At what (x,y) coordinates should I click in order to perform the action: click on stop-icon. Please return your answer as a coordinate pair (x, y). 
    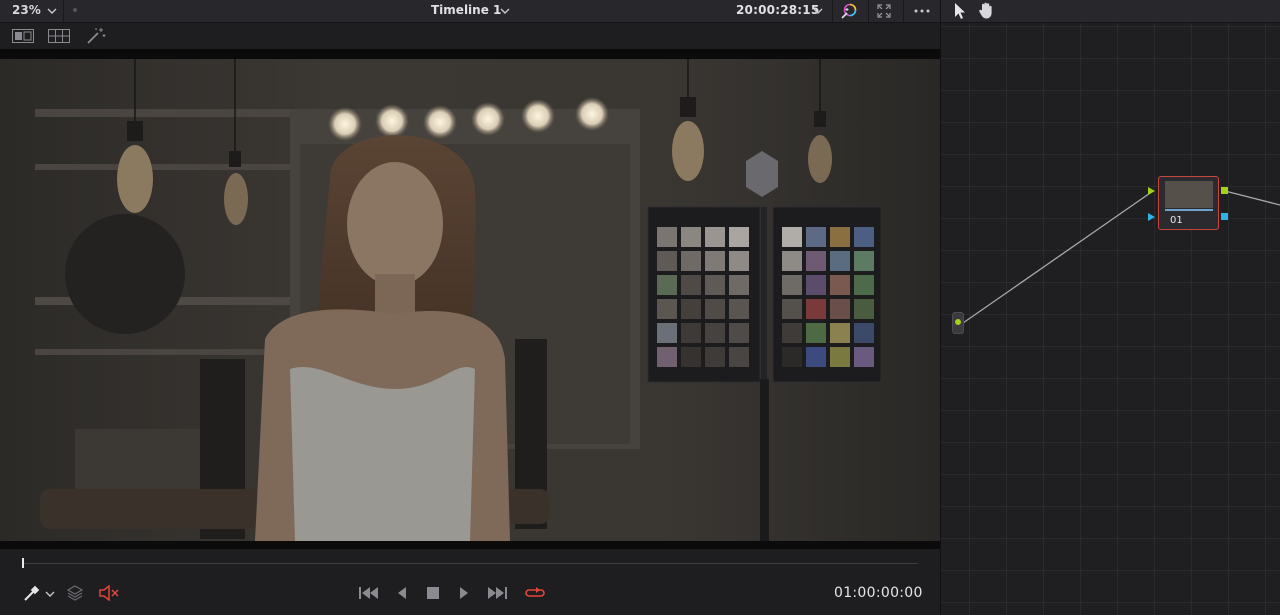
    Looking at the image, I should click on (433, 593).